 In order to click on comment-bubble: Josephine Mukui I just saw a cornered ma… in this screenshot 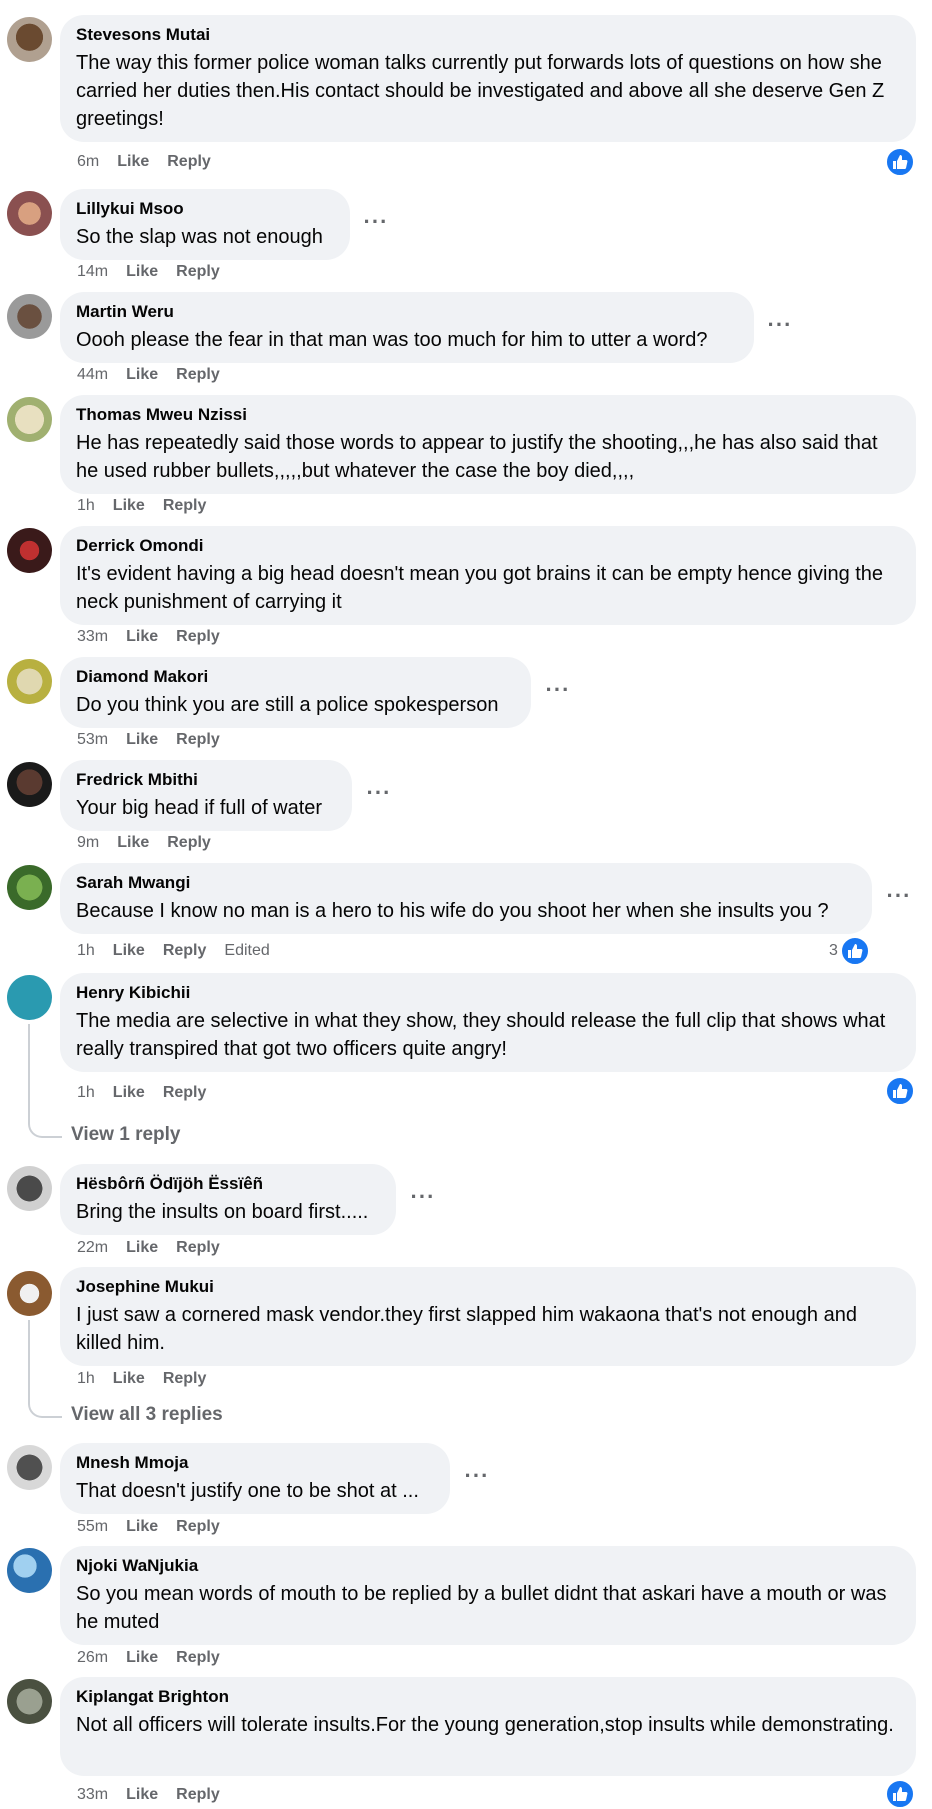, I will do `click(488, 1316)`.